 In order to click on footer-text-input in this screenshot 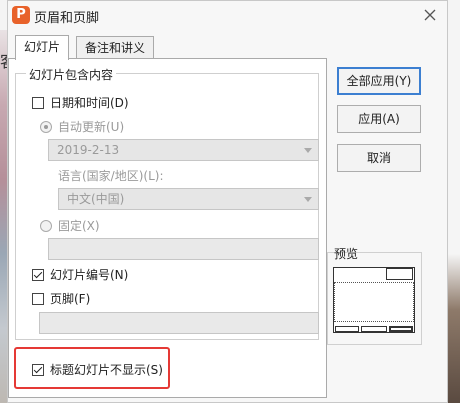, I will do `click(179, 323)`.